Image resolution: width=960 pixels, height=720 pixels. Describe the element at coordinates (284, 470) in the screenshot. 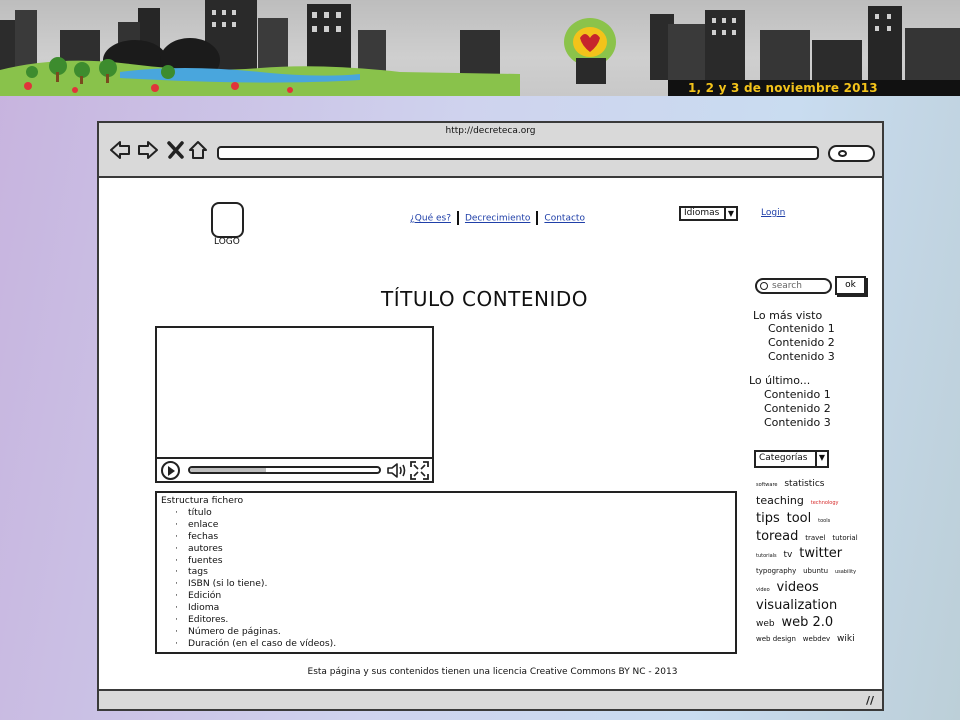

I see `video-progress-bar` at that location.